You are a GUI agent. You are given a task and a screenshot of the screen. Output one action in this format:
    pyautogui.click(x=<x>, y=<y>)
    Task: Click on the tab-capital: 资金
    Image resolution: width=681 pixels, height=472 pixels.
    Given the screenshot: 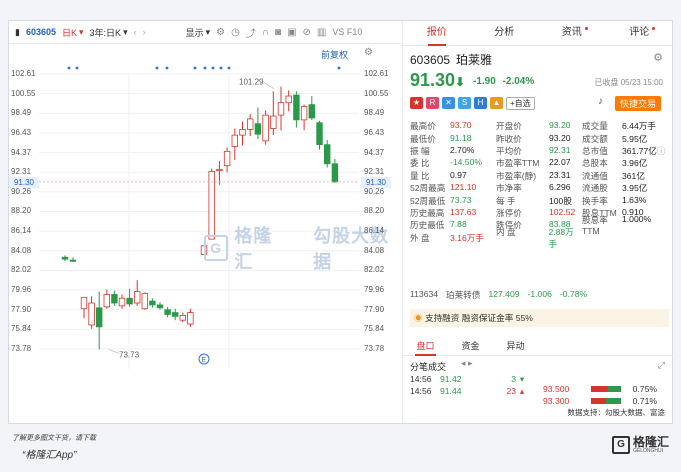 What is the action you would take?
    pyautogui.click(x=470, y=346)
    